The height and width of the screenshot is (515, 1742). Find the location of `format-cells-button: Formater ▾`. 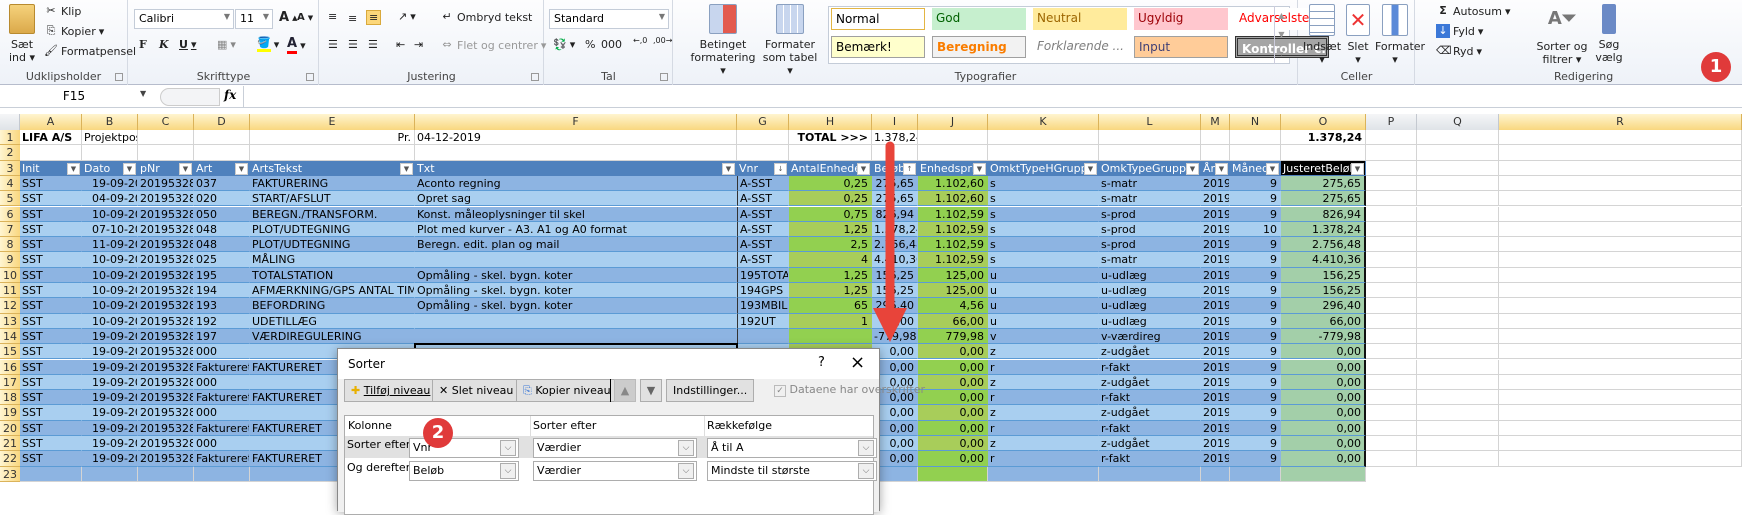

format-cells-button: Formater ▾ is located at coordinates (1400, 35).